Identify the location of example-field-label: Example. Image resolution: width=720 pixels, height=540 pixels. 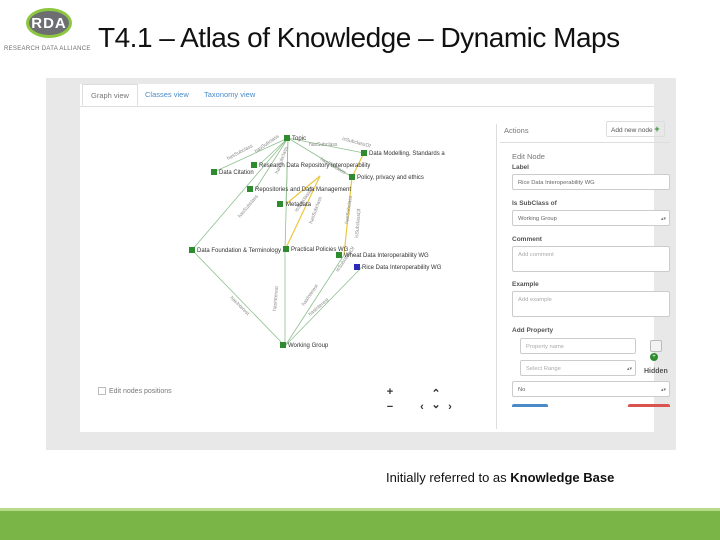
(525, 284).